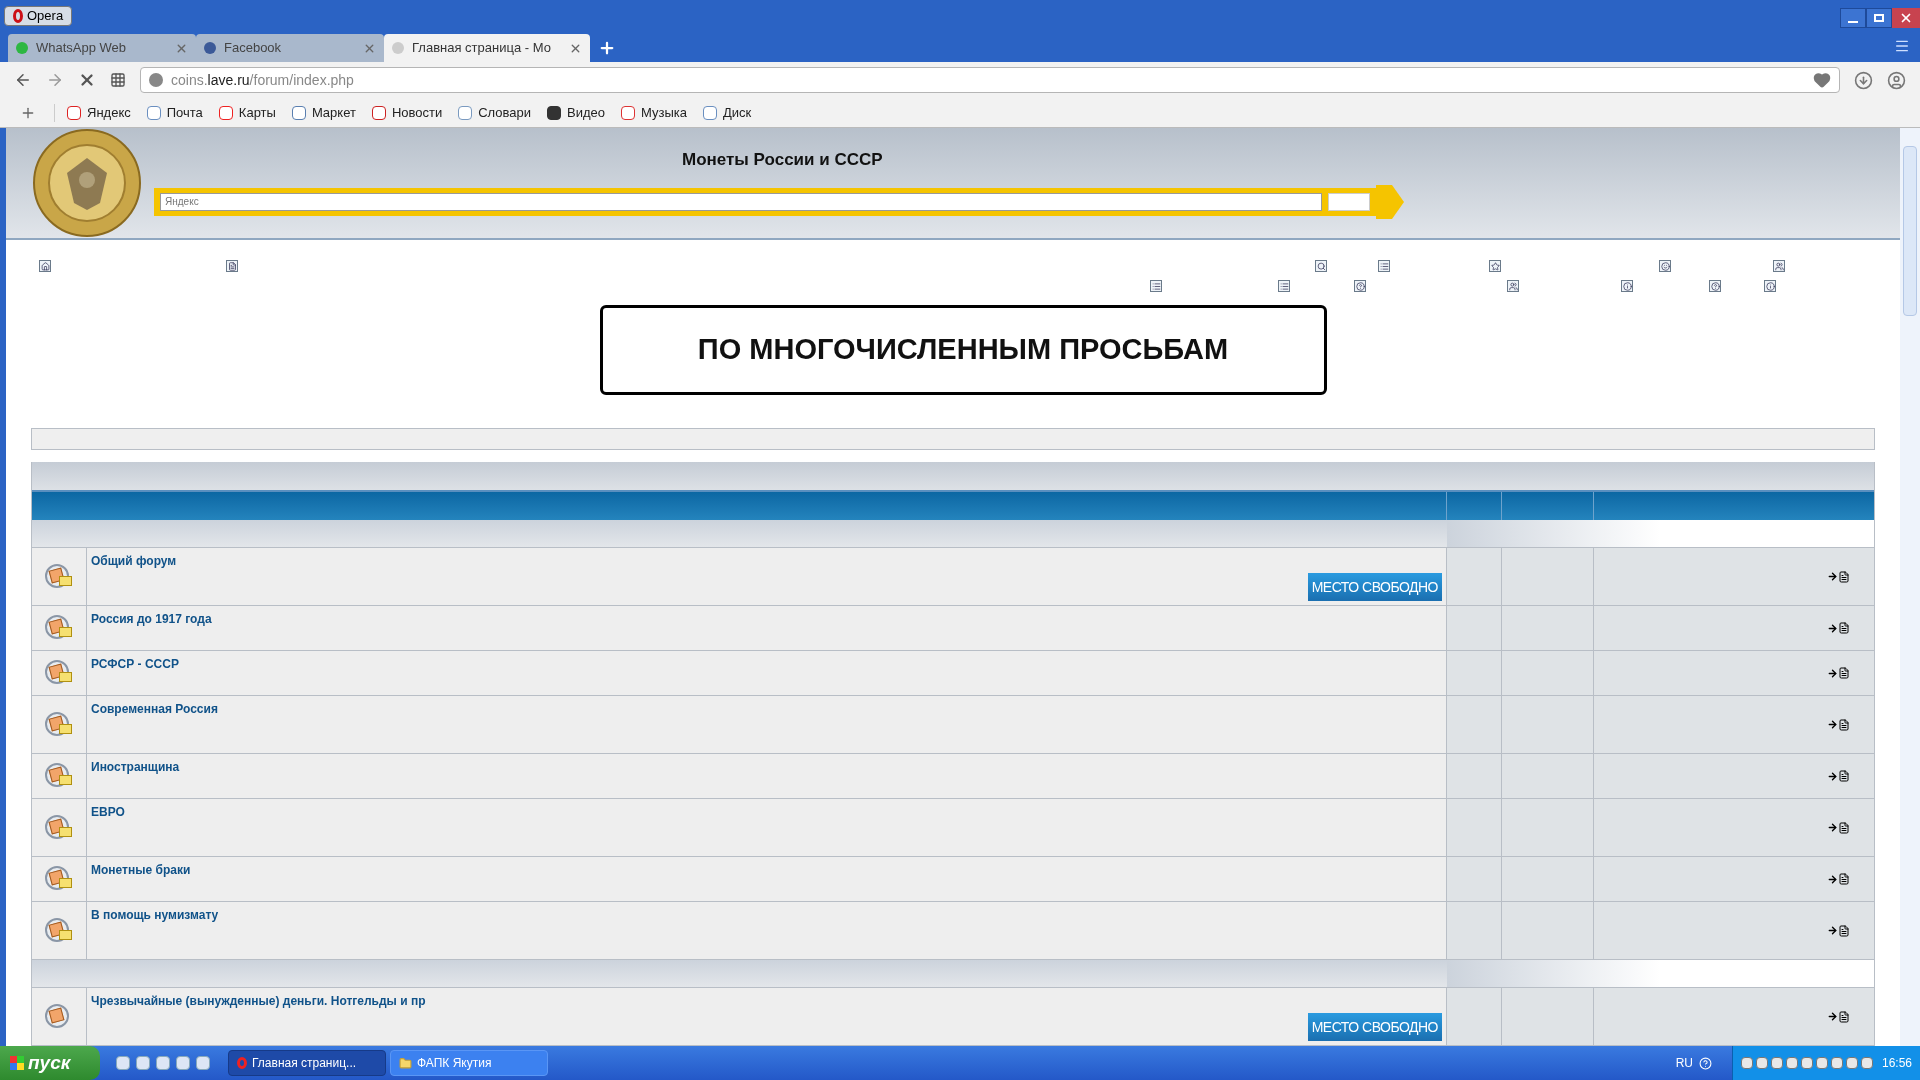 This screenshot has width=1920, height=1080. What do you see at coordinates (576, 112) in the screenshot?
I see `bookmark-item: Видео` at bounding box center [576, 112].